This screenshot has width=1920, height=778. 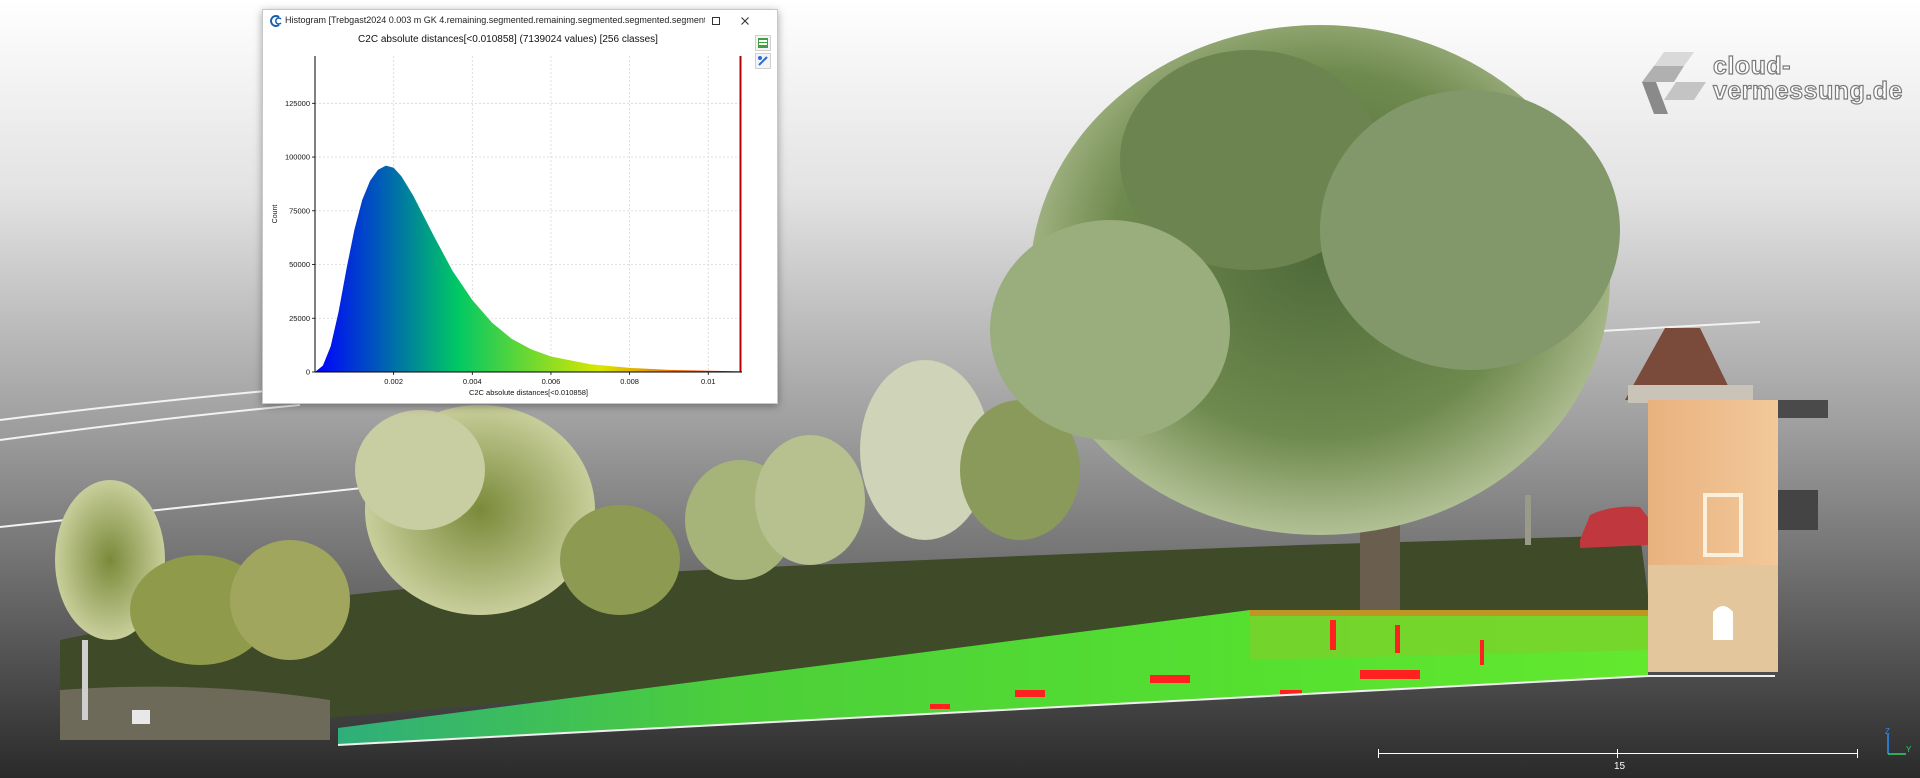 What do you see at coordinates (1909, 749) in the screenshot?
I see `axis-y-label: Y` at bounding box center [1909, 749].